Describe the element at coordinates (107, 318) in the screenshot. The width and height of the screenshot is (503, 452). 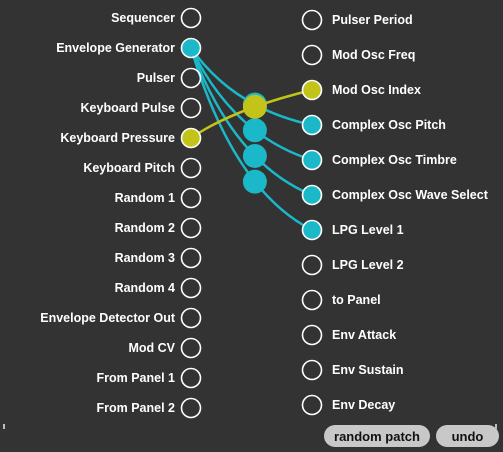
I see `source-label: Envelope Detector Out` at that location.